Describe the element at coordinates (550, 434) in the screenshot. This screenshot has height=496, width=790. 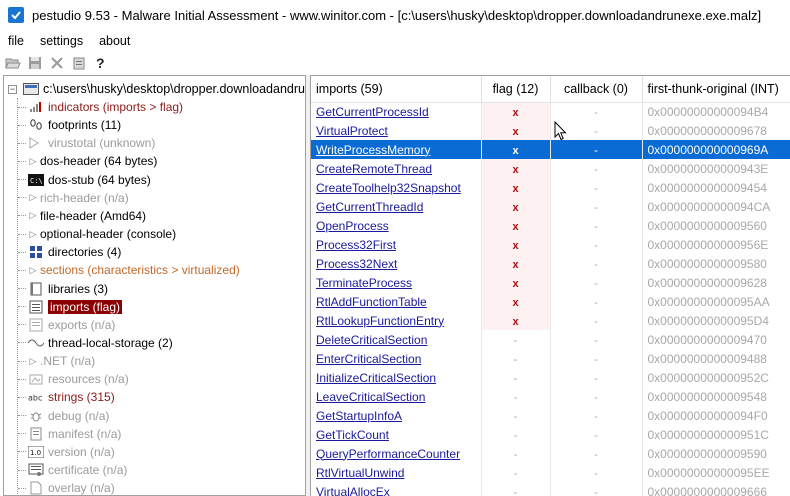
I see `table-row: GetTickCount - -0x000000000000951C` at that location.